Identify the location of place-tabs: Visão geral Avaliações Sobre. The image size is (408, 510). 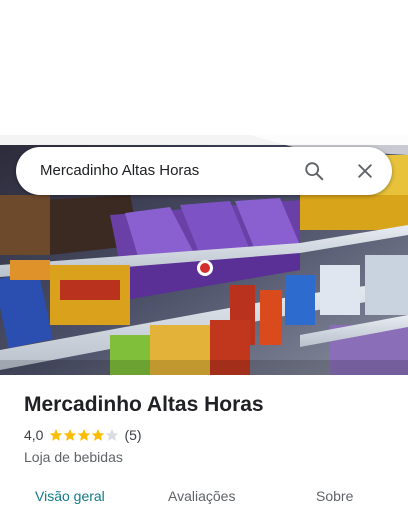
(204, 492).